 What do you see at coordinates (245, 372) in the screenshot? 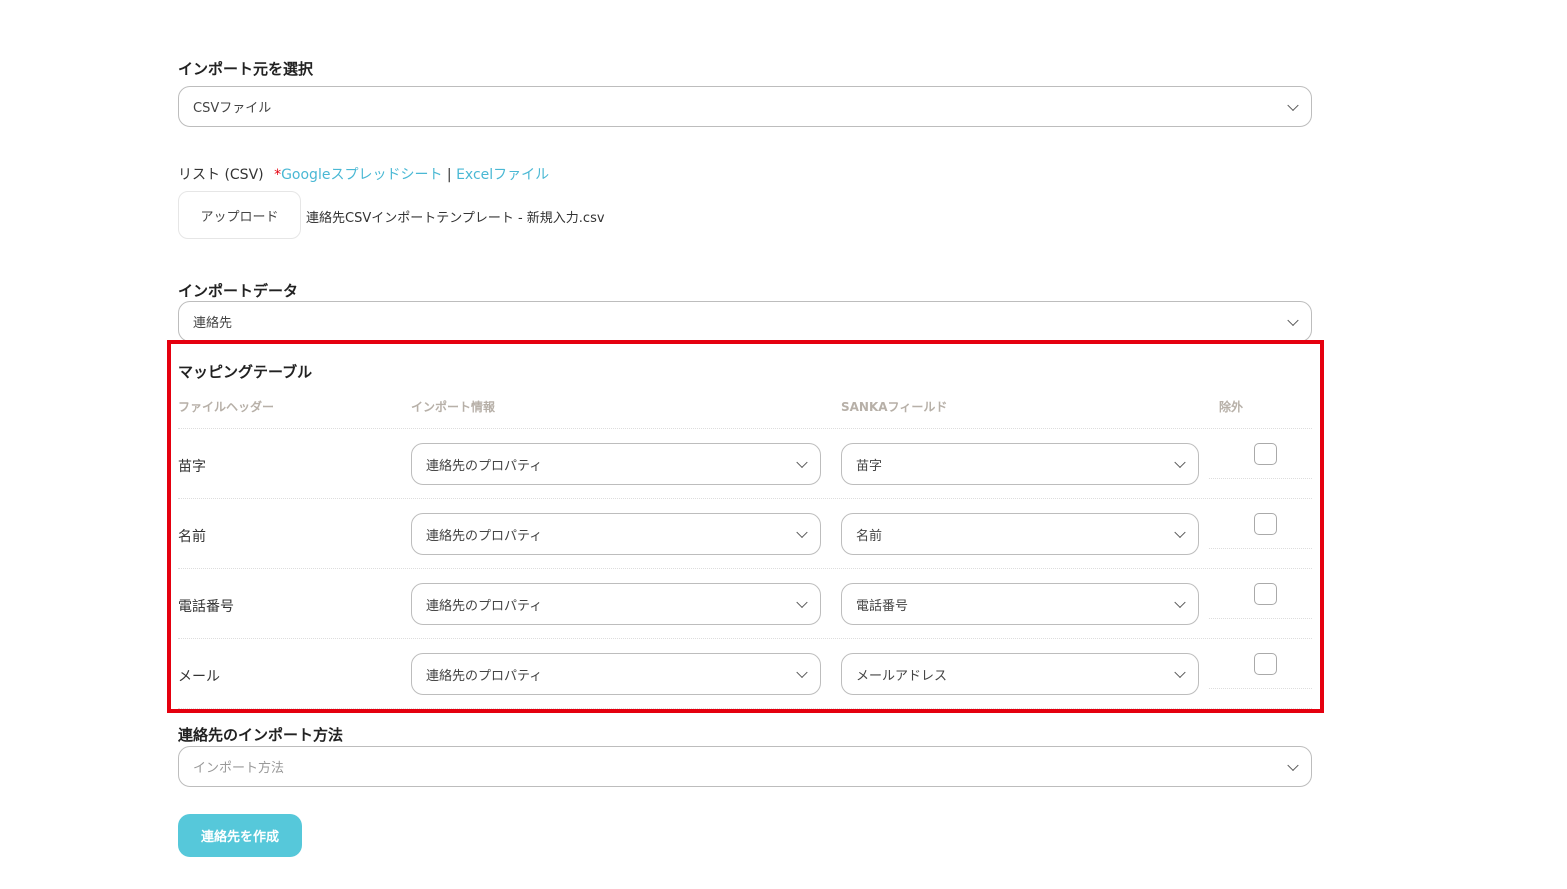
I see `mapping-table-title: マッピングテーブル` at bounding box center [245, 372].